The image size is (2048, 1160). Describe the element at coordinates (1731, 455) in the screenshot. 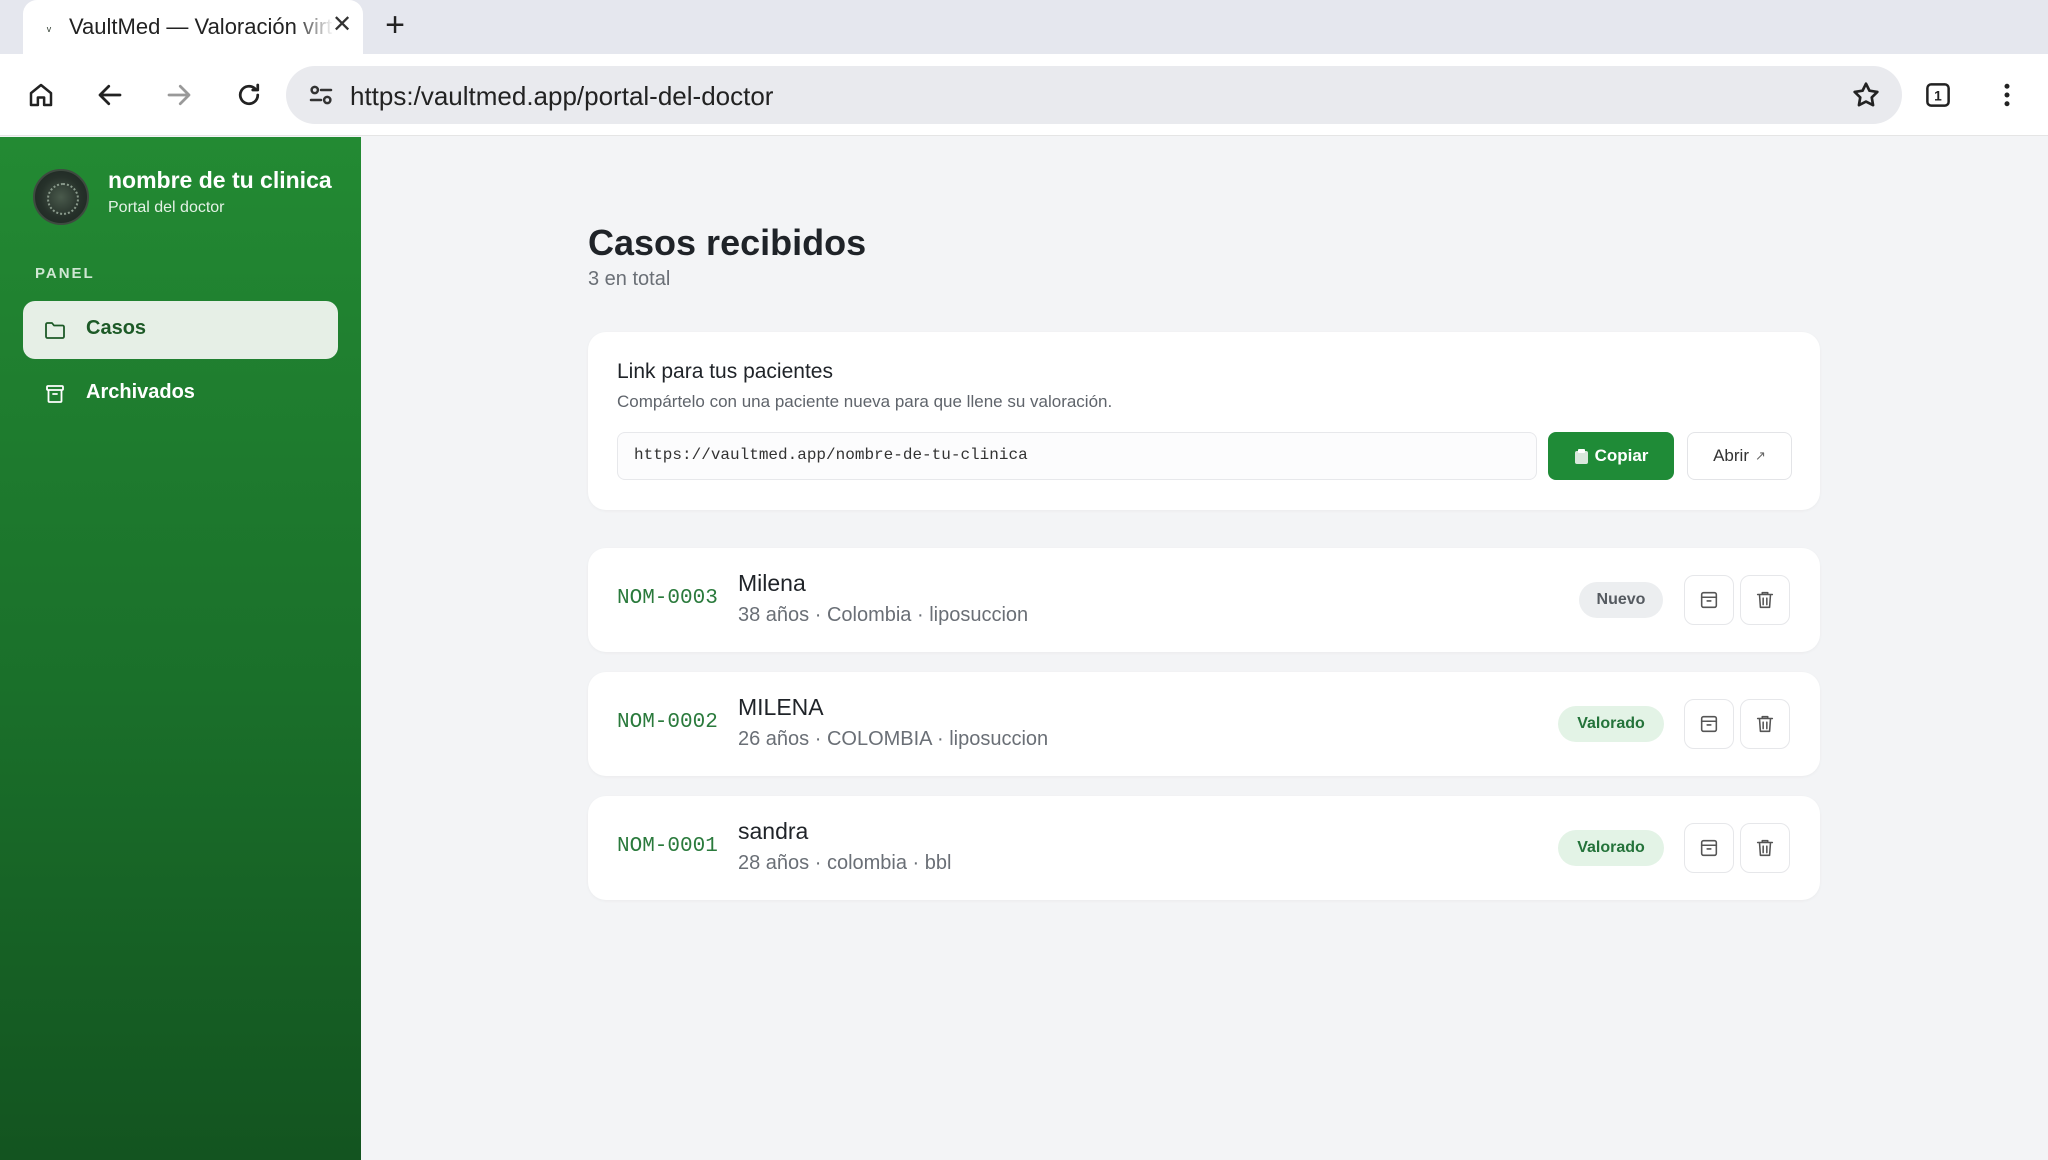

I see `open-label: Abrir` at that location.